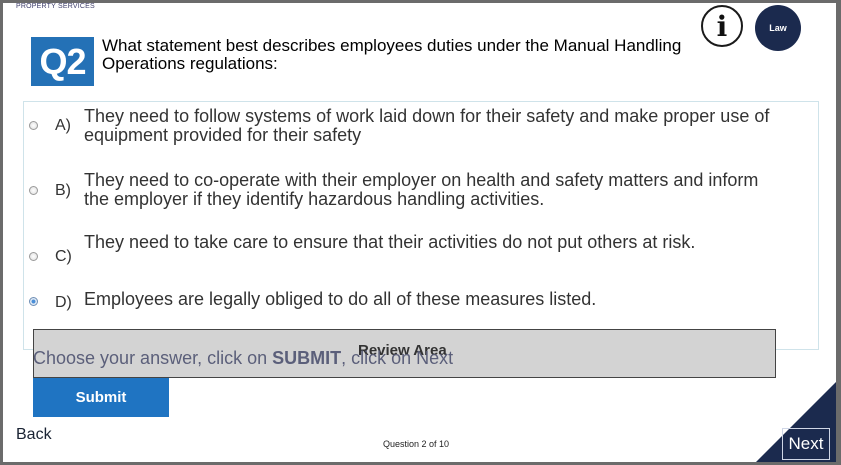  Describe the element at coordinates (33, 190) in the screenshot. I see `radio-button-b` at that location.